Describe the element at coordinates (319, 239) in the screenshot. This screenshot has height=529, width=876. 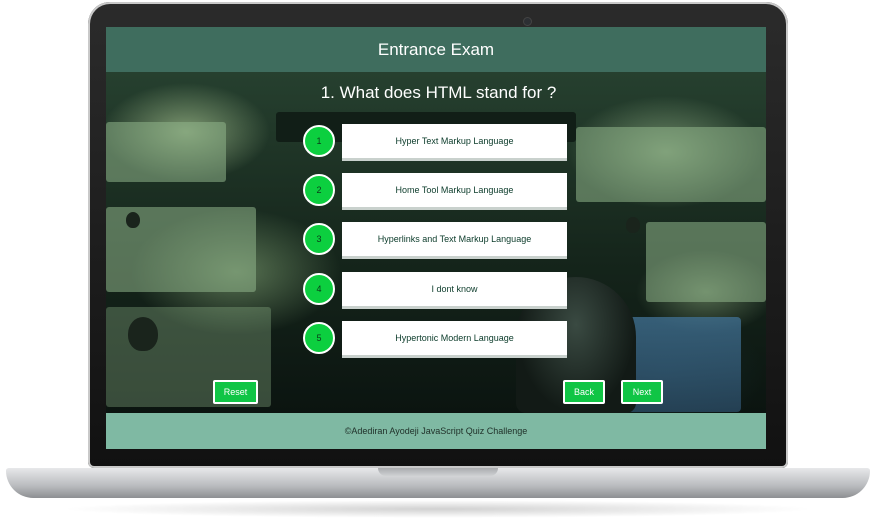
I see `option-number-badge: 3` at that location.